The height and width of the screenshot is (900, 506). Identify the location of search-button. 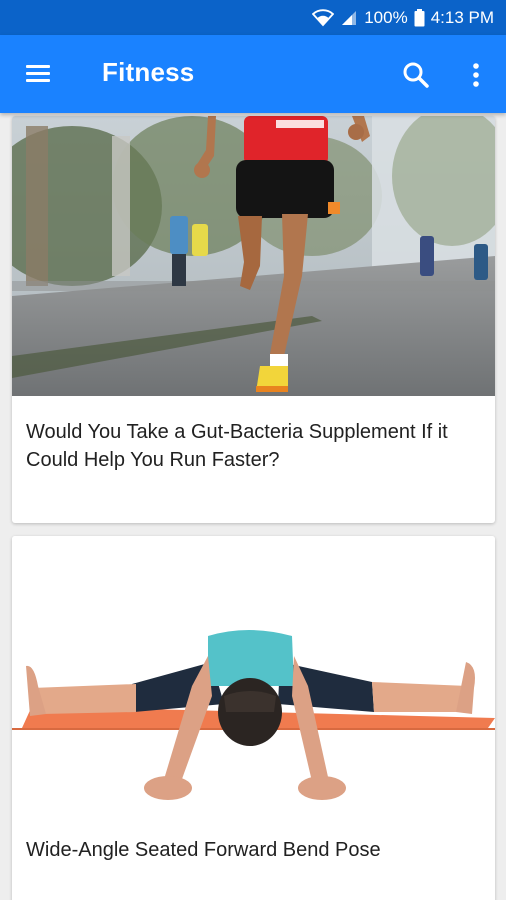
(416, 75).